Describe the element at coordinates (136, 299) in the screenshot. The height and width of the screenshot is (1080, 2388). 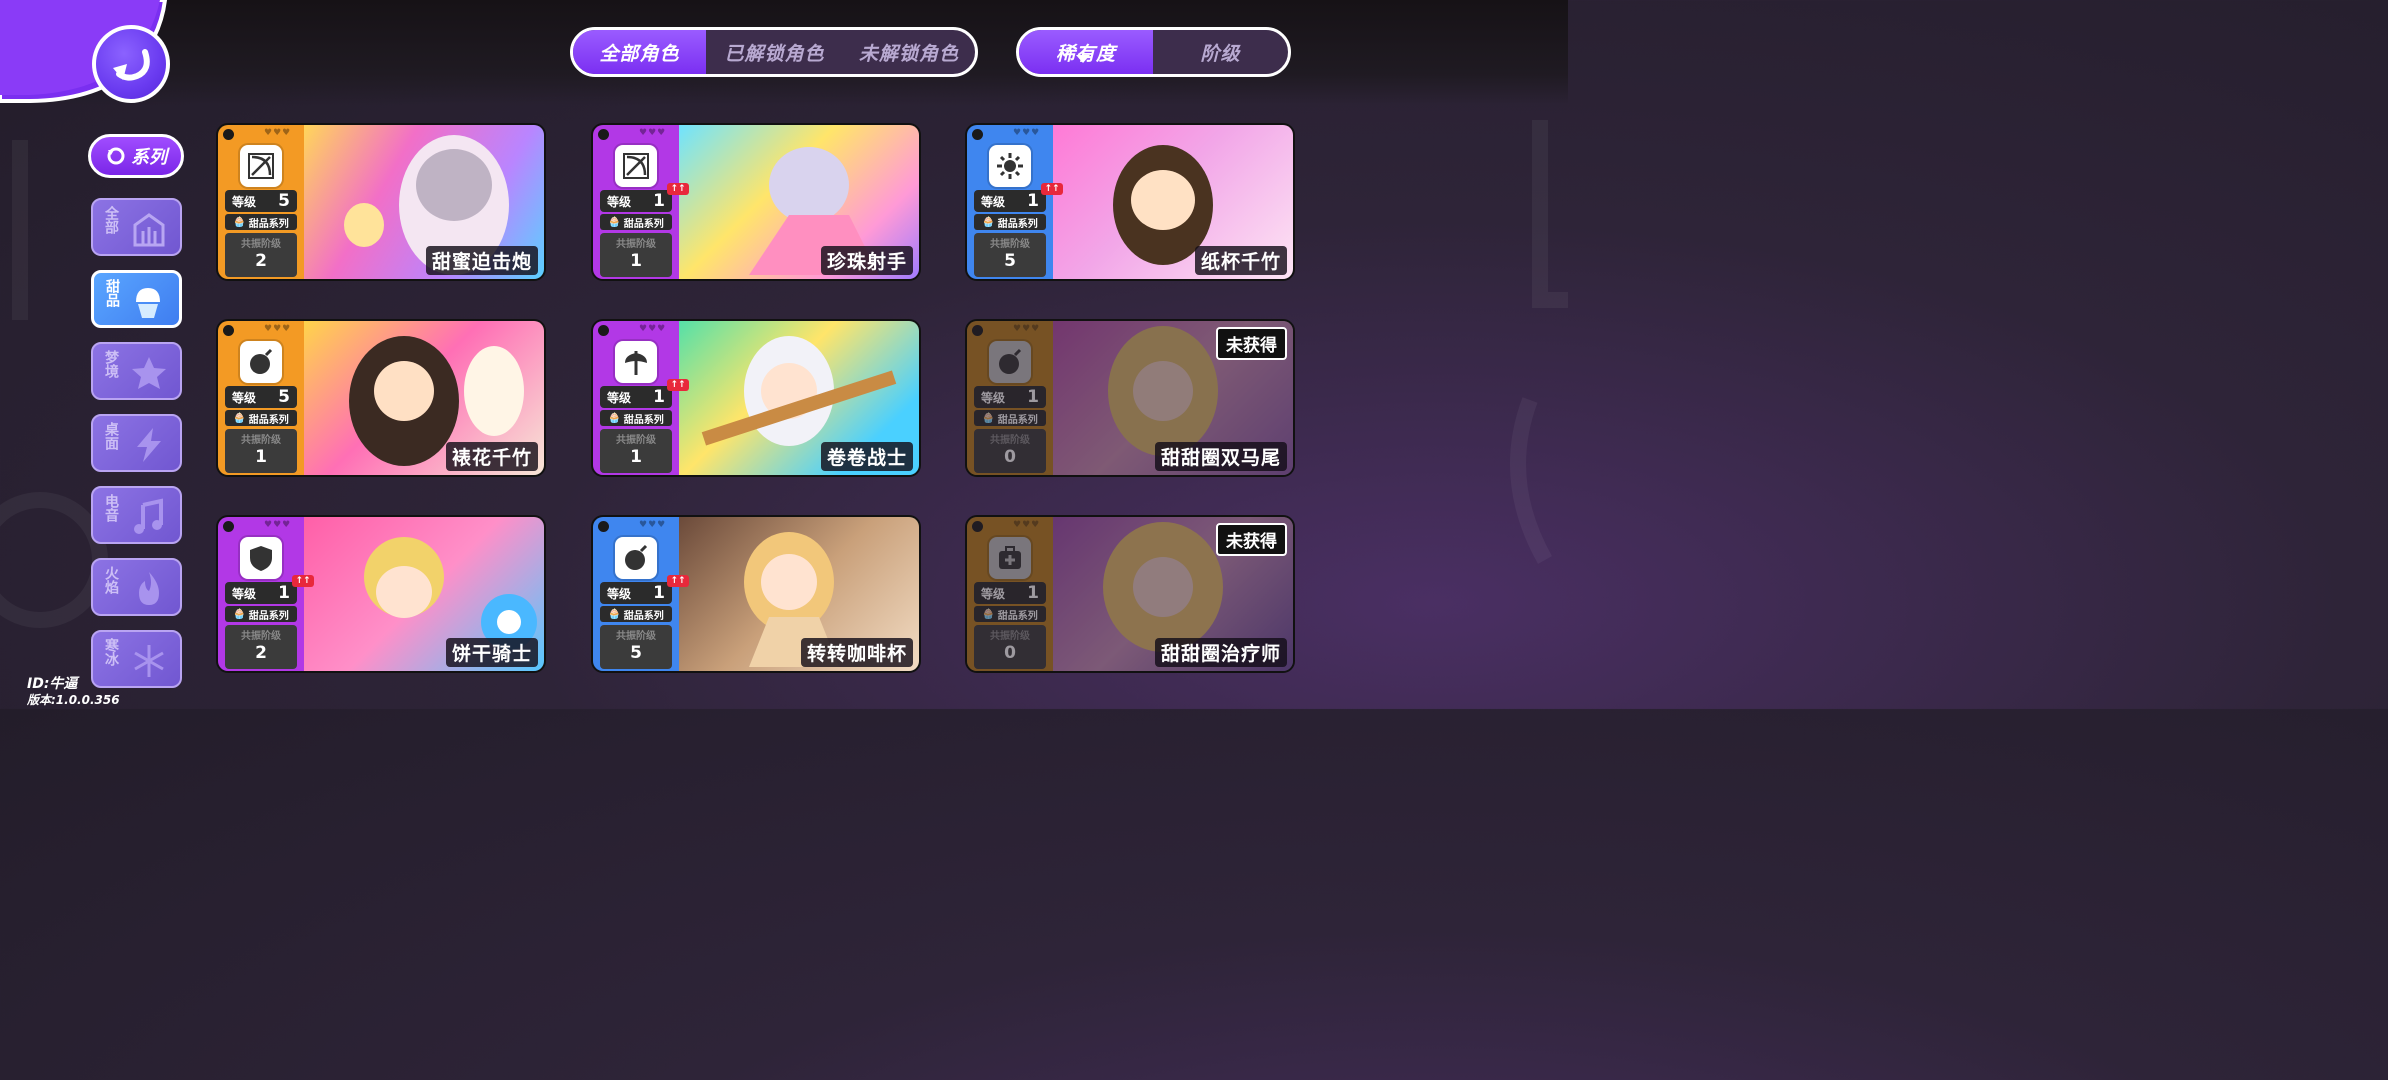
I see `series-item-dessert: 甜品` at that location.